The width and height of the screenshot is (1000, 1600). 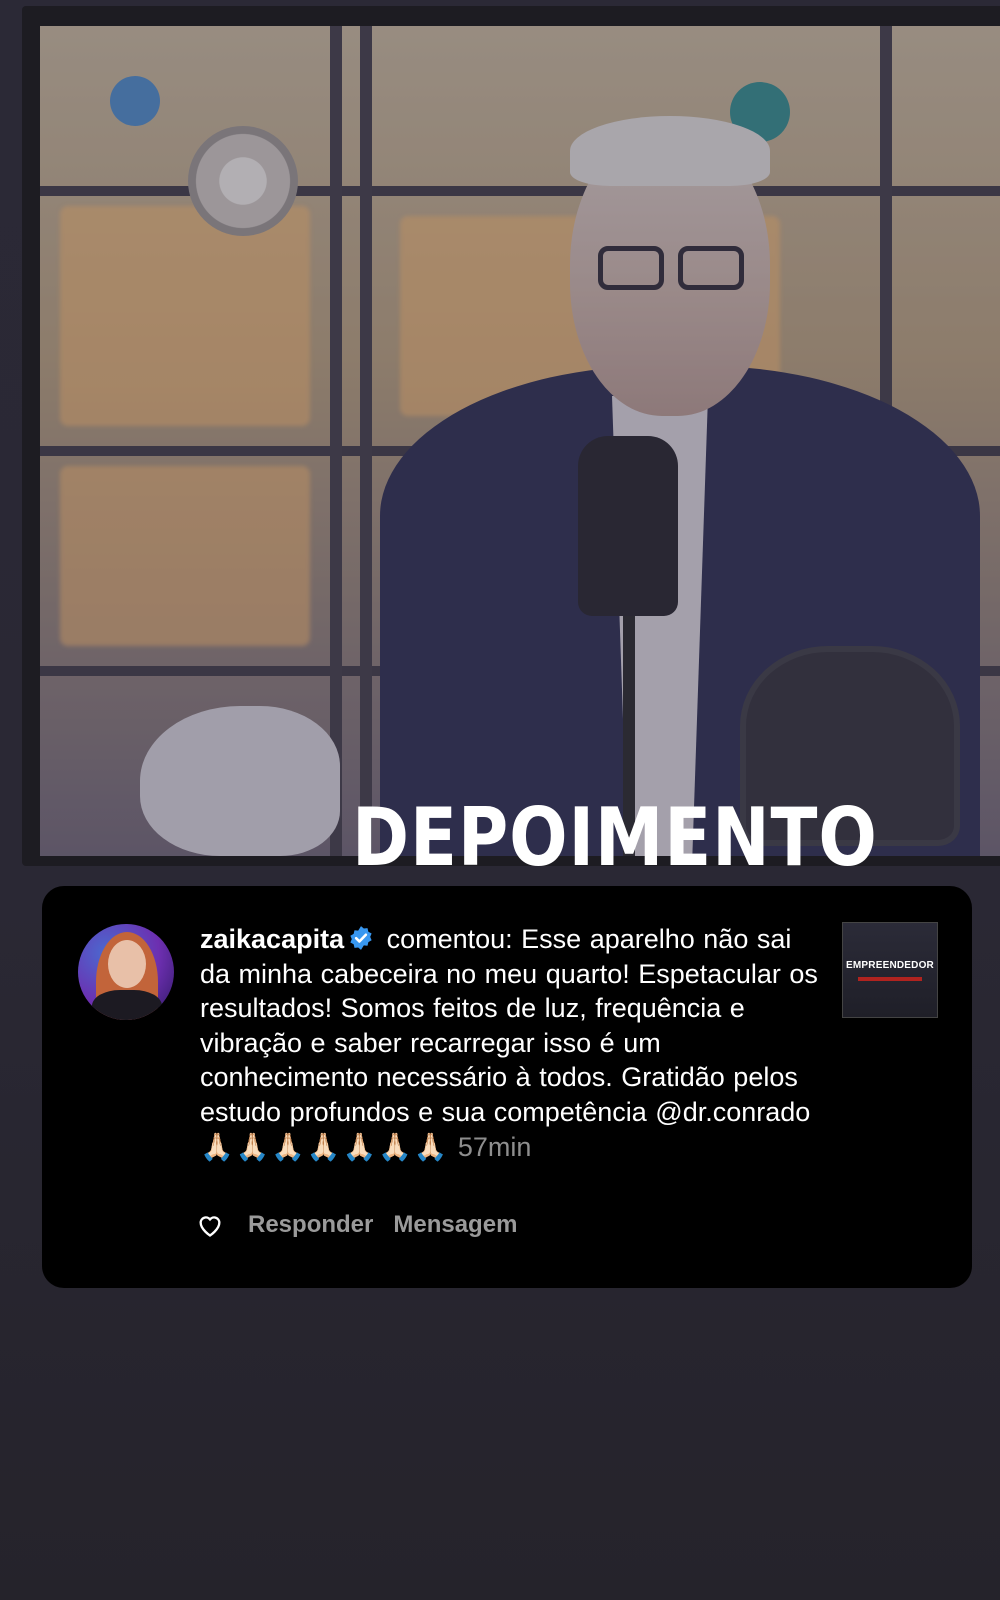 I want to click on post-thumbnail: EMPREENDEDOR, so click(x=890, y=970).